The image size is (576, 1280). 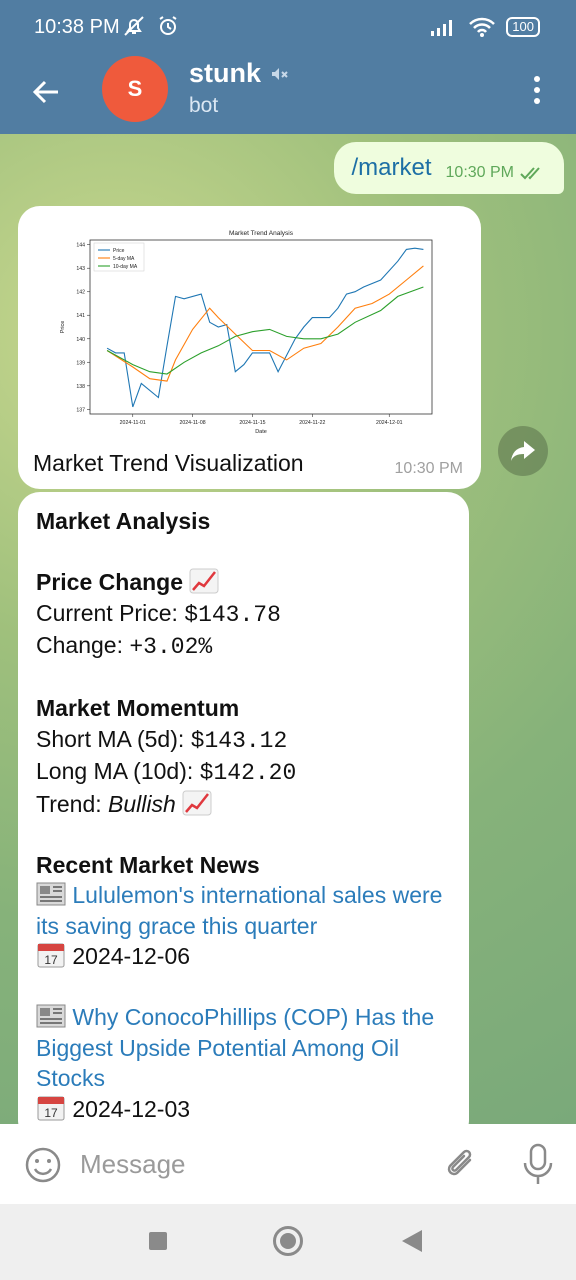 I want to click on chat-title-row: stunk, so click(x=239, y=73).